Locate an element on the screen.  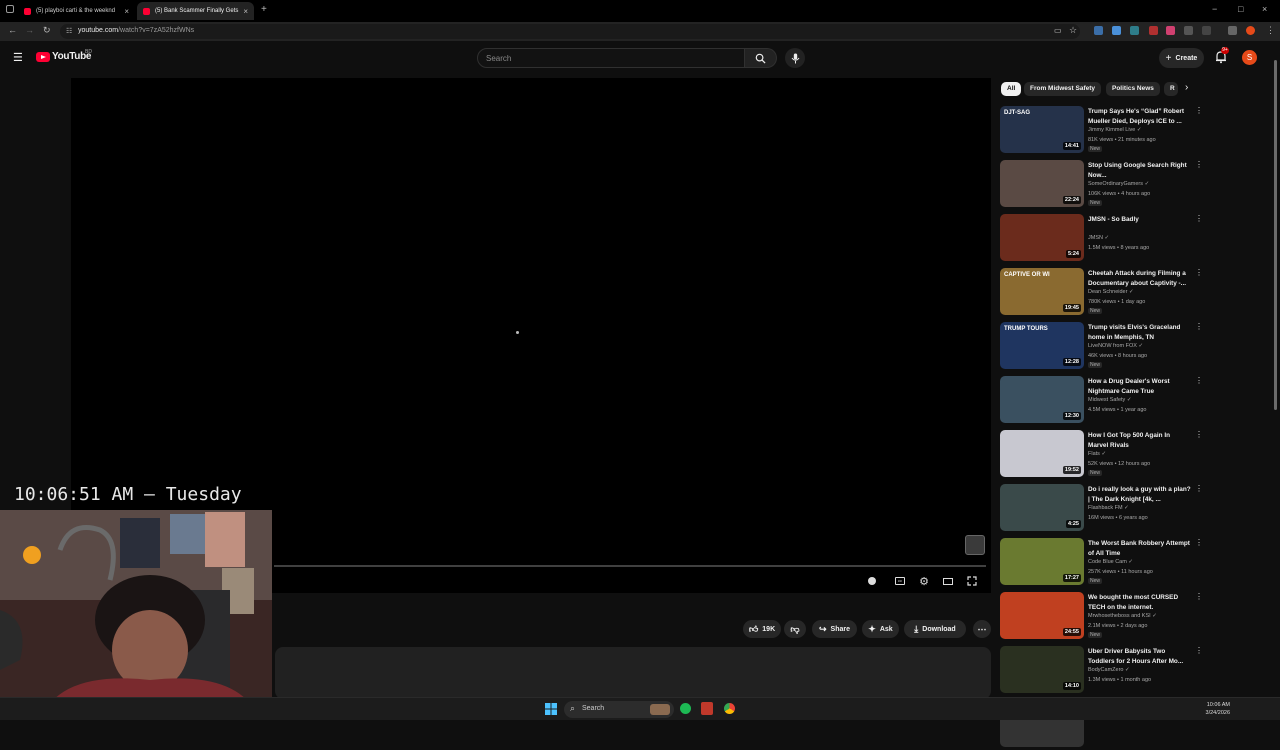
like-button: 👍︎ 19K is located at coordinates (762, 629).